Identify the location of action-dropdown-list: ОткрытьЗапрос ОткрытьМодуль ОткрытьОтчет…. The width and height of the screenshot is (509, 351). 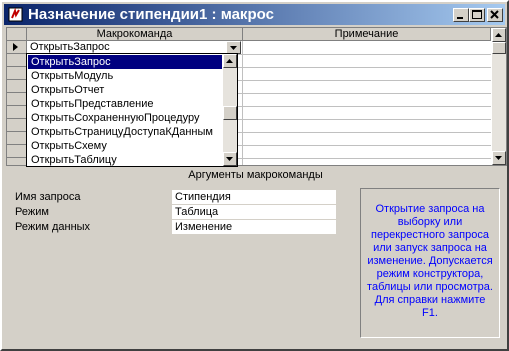
(132, 110).